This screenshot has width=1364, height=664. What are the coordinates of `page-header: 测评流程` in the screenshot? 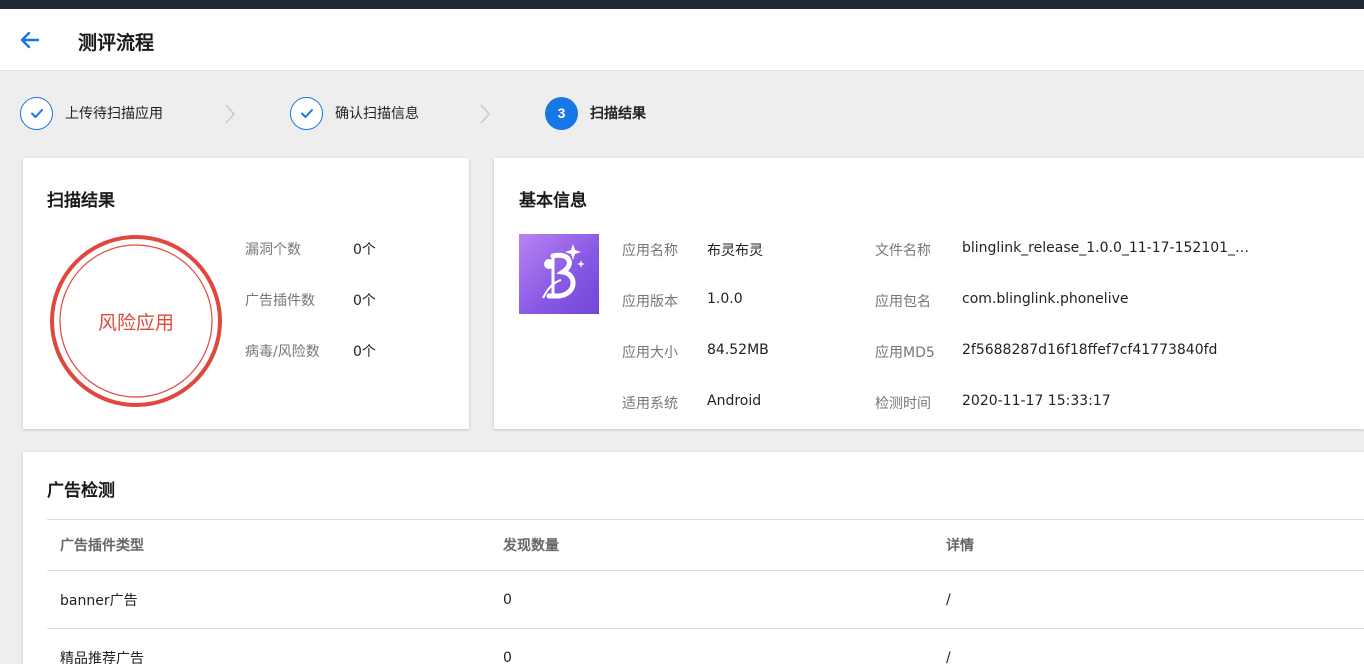 It's located at (682, 40).